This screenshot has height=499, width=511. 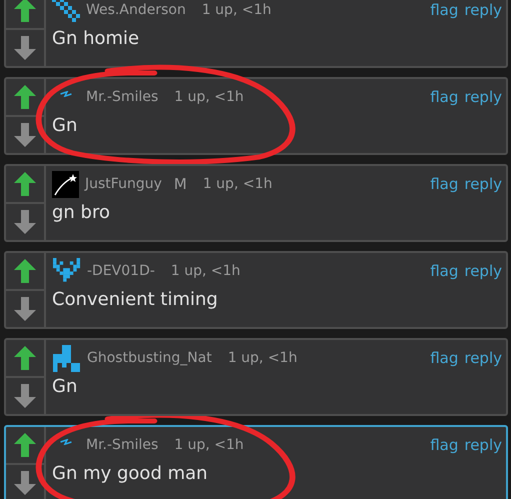 What do you see at coordinates (135, 299) in the screenshot?
I see `comment-text: Convenient timing` at bounding box center [135, 299].